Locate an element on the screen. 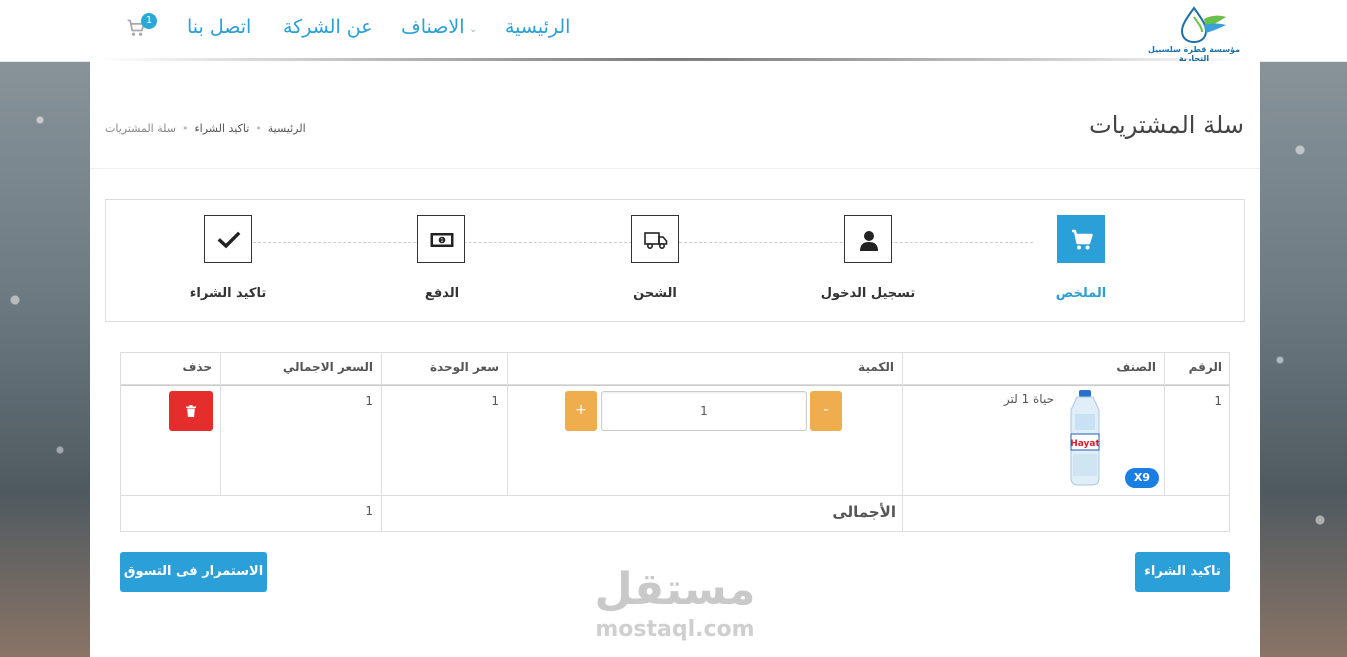 Image resolution: width=1347 pixels, height=657 pixels. product-name: حياة 1 لتر is located at coordinates (1029, 399).